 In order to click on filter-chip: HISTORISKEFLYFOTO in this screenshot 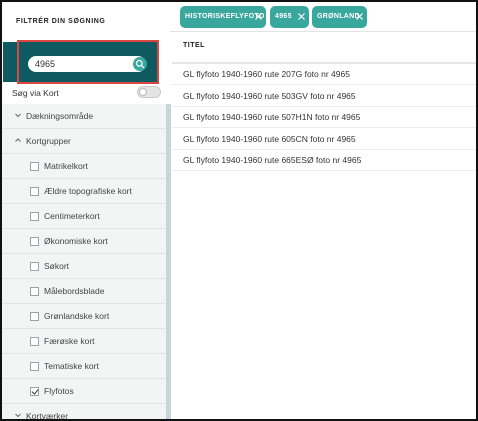, I will do `click(223, 17)`.